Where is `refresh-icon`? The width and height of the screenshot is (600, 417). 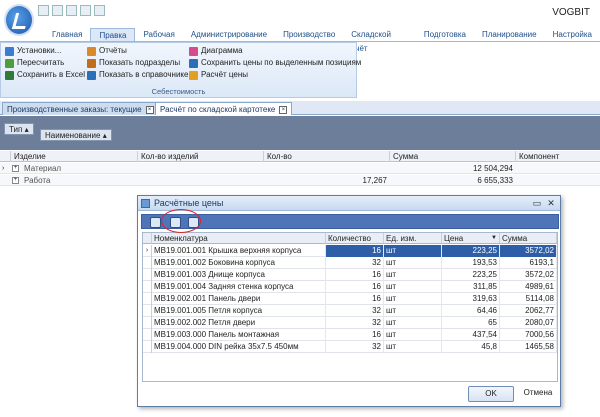 refresh-icon is located at coordinates (155, 222).